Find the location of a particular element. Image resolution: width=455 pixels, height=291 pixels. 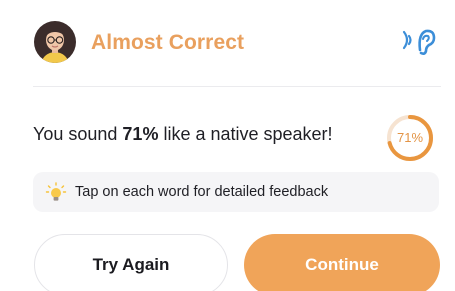

feedback-header: Almost Correct is located at coordinates (238, 43).